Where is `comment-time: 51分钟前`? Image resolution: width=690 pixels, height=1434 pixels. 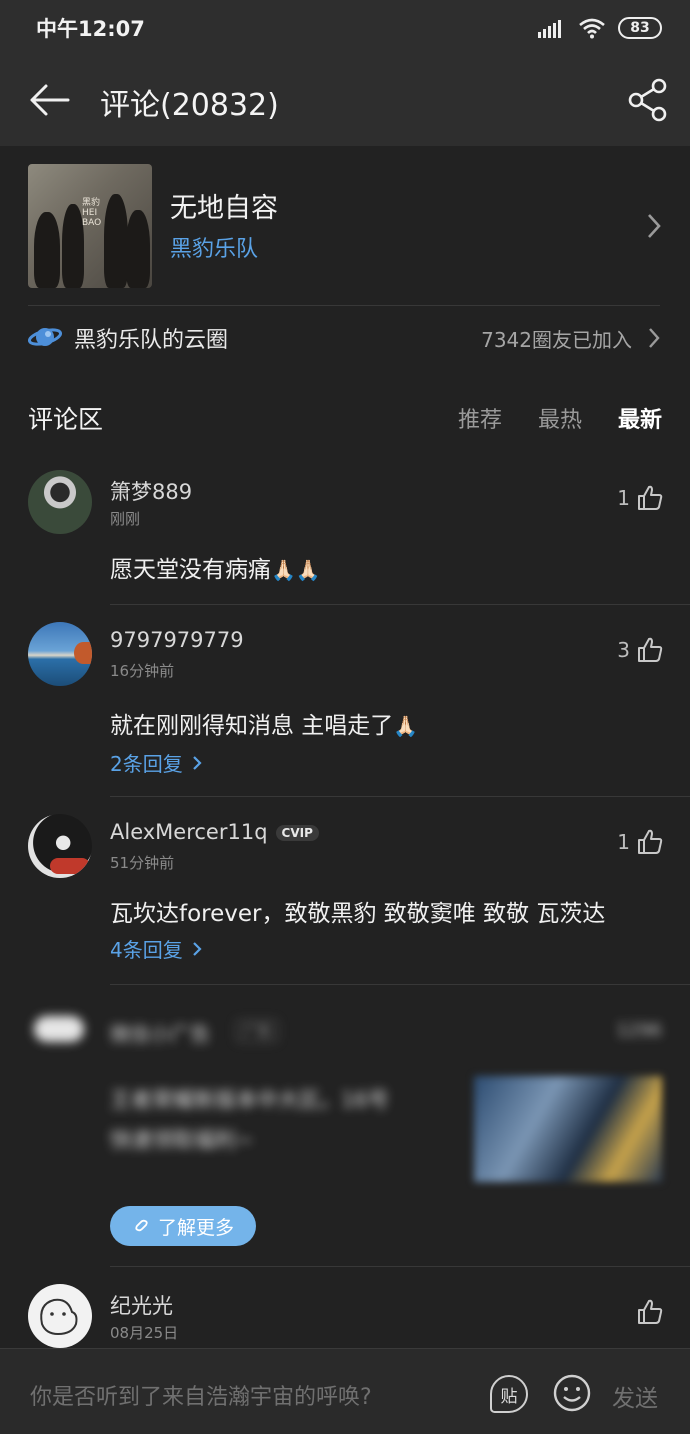 comment-time: 51分钟前 is located at coordinates (142, 863).